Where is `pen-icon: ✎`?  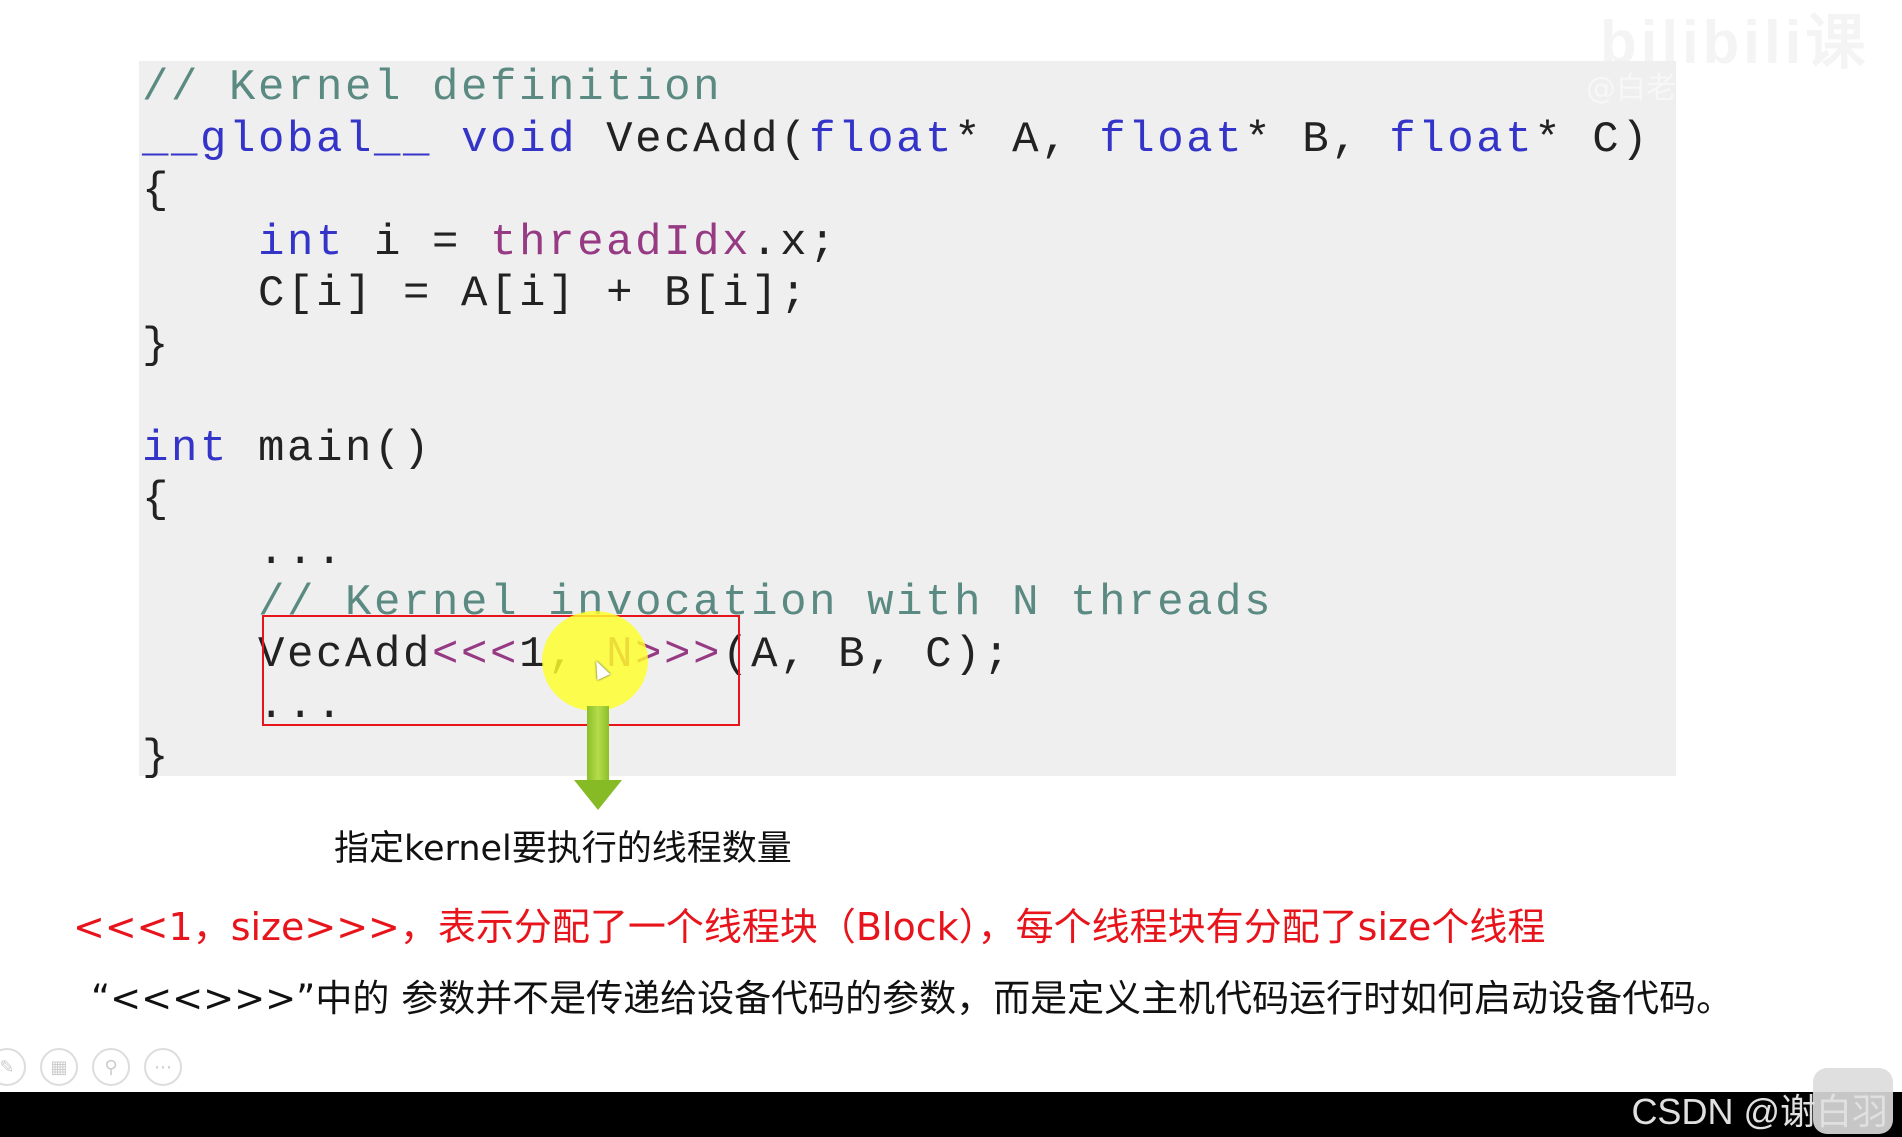 pen-icon: ✎ is located at coordinates (13, 1067).